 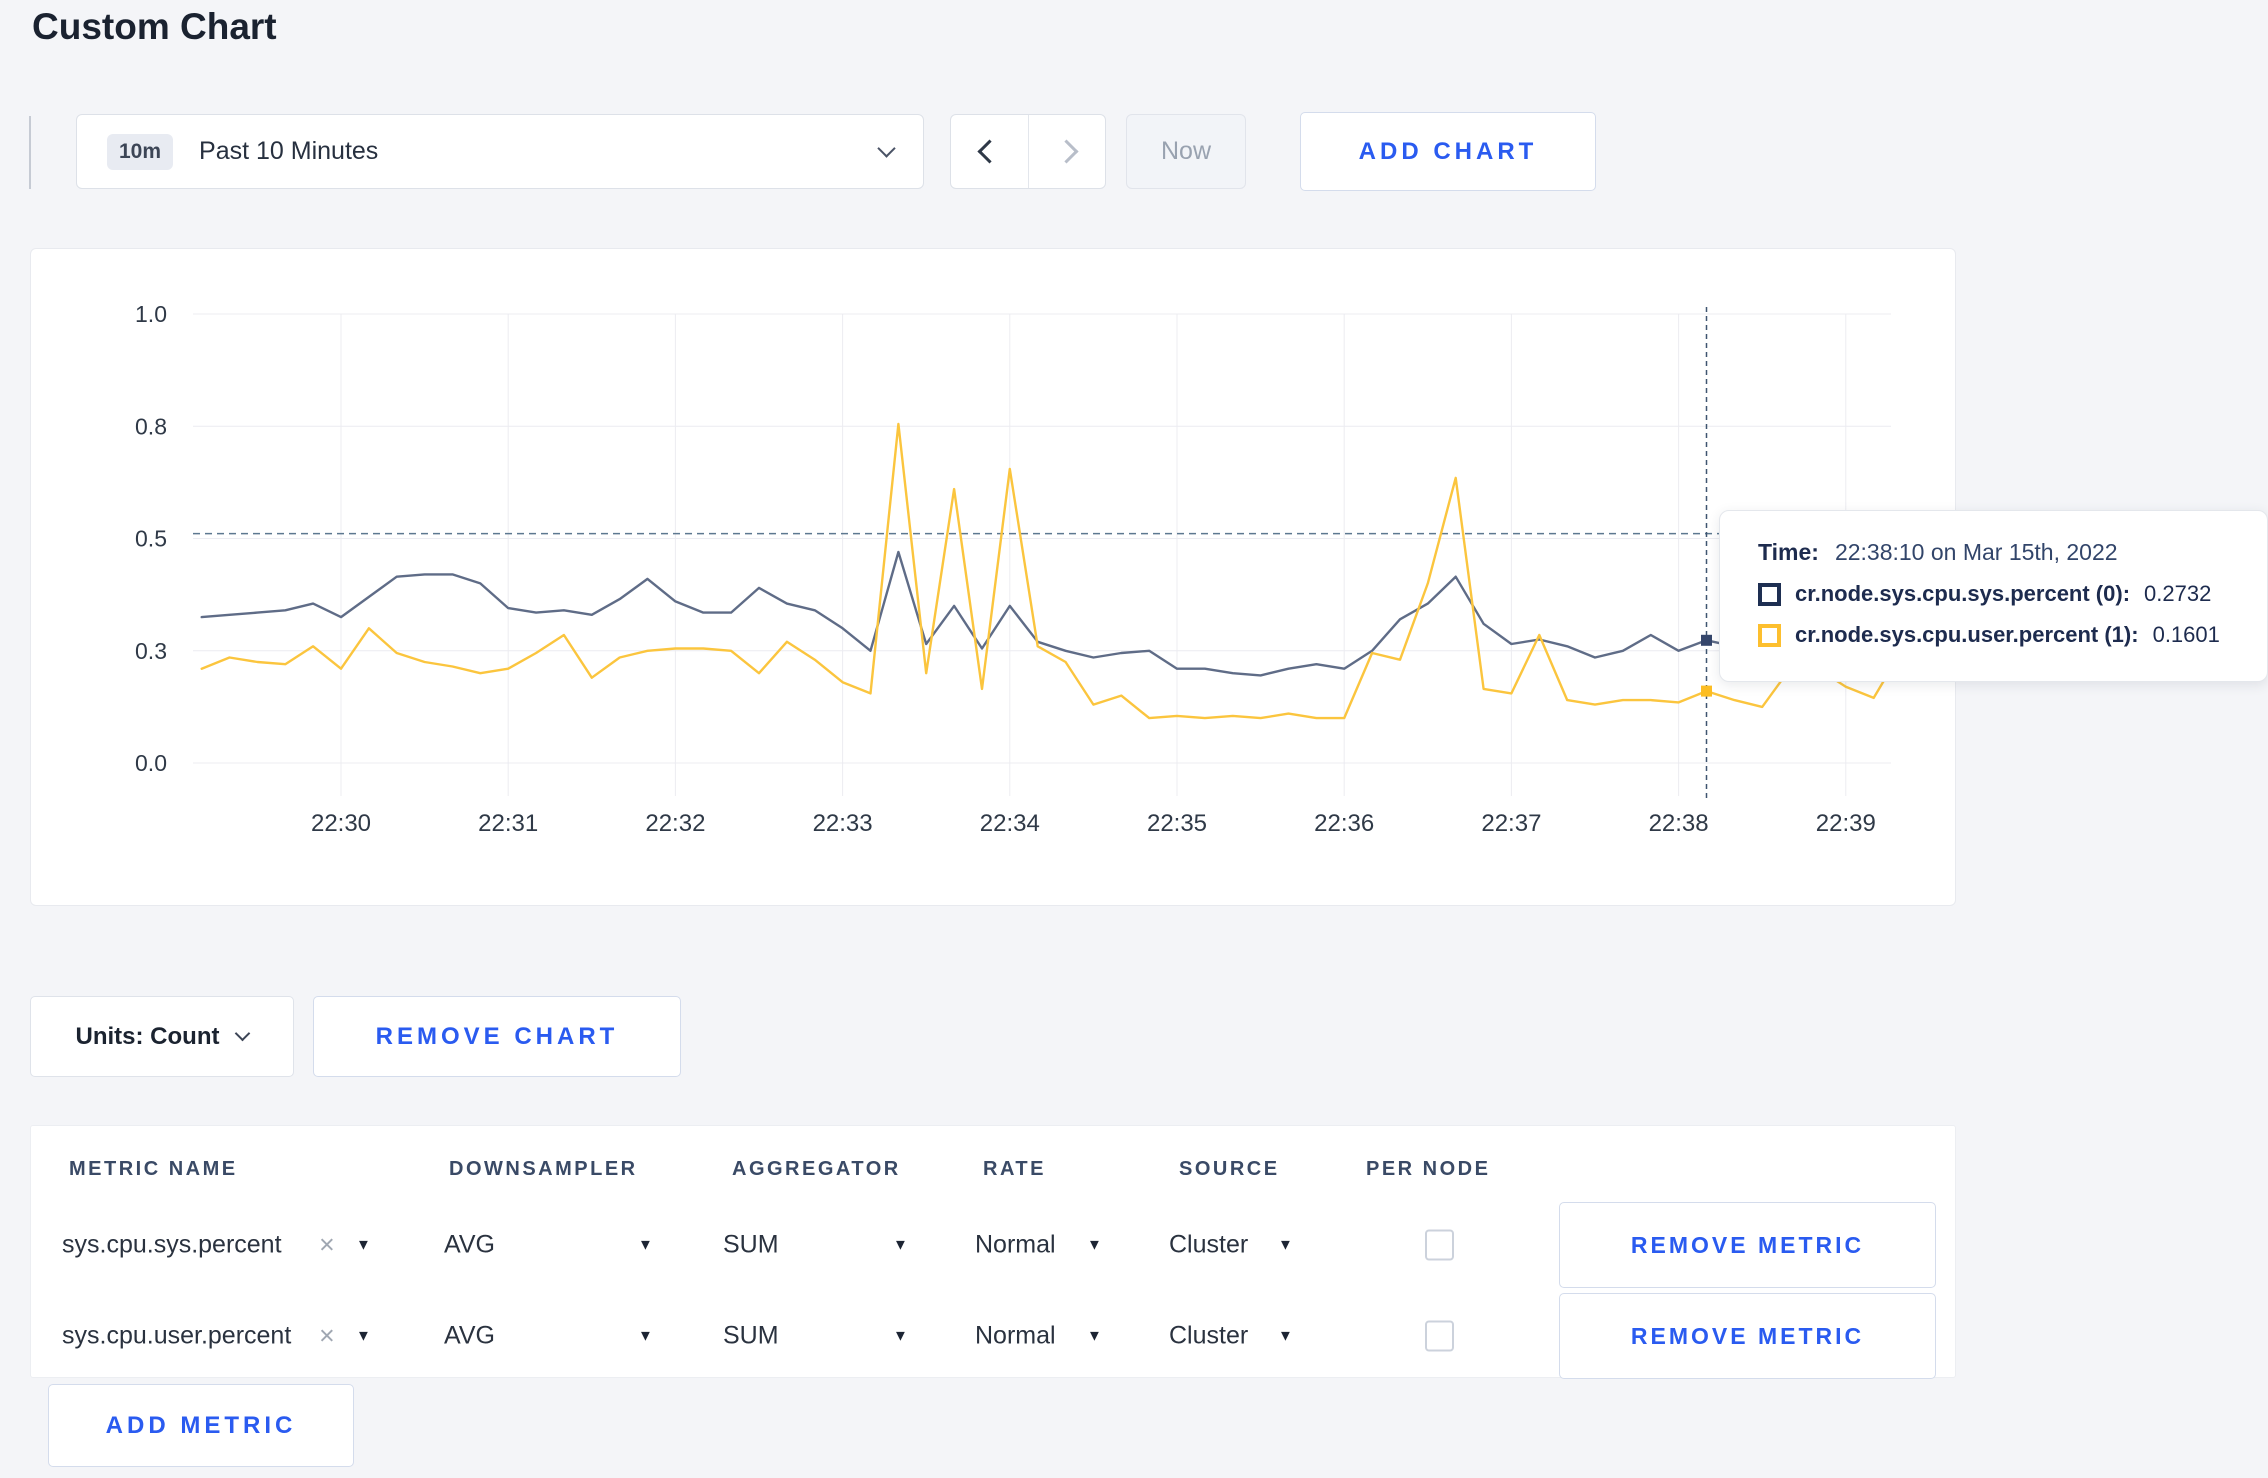 I want to click on remove-chart-button: REMOVE CHART, so click(x=497, y=1036).